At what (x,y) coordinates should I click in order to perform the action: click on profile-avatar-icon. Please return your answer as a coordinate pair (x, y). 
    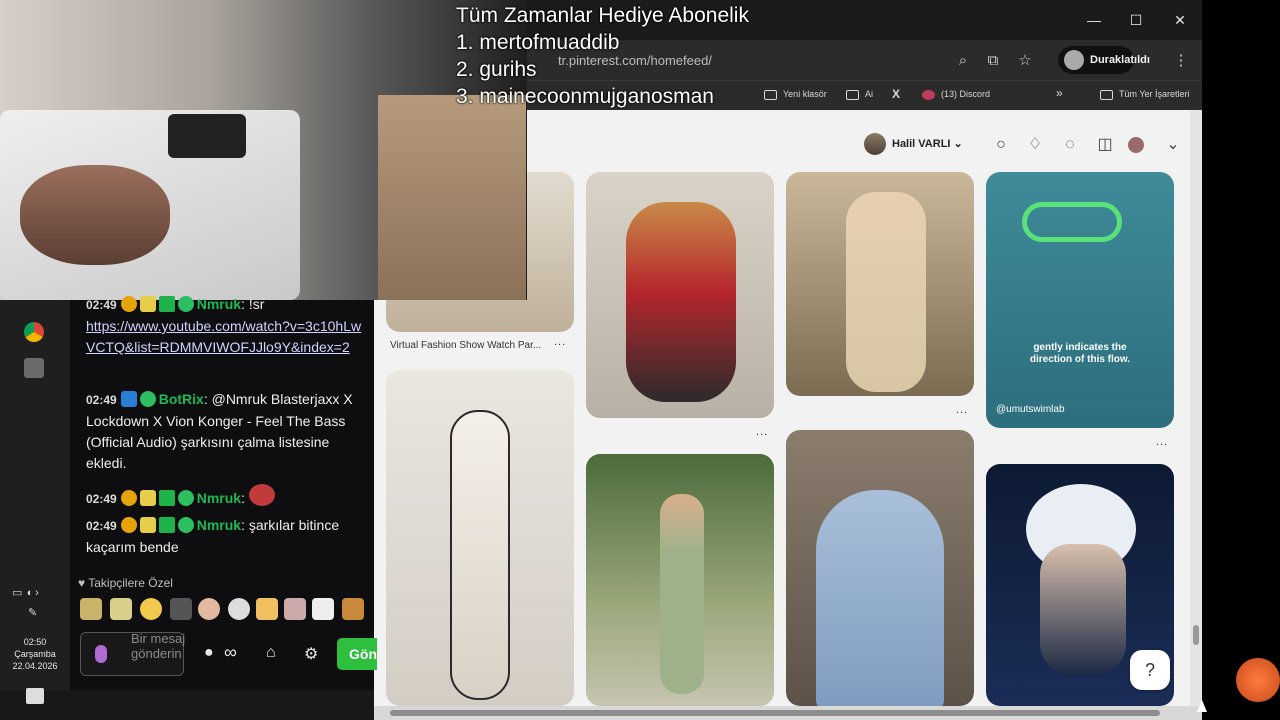
    Looking at the image, I should click on (1136, 145).